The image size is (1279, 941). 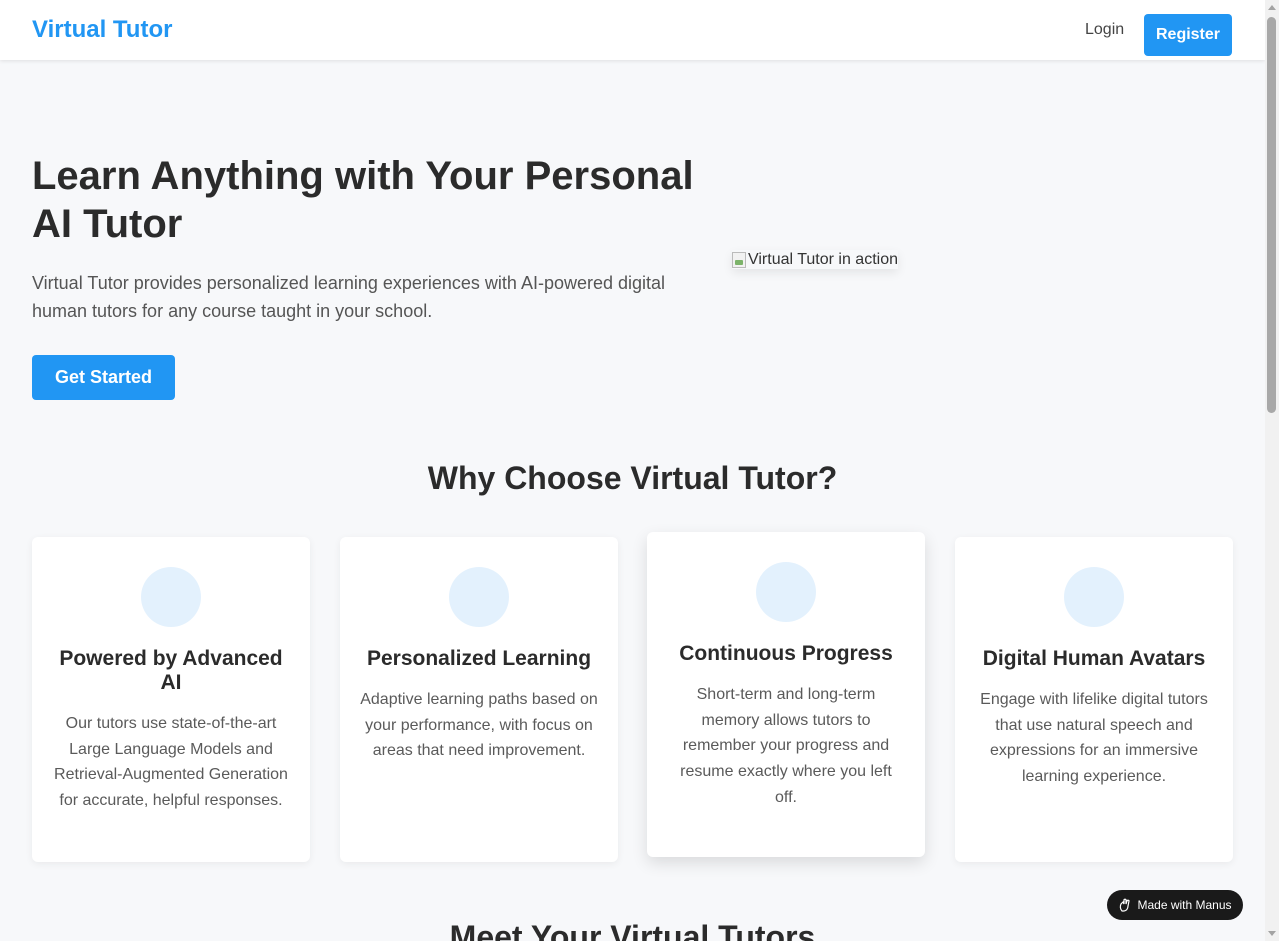 I want to click on site-header: Virtual Tutor Login Register, so click(x=632, y=30).